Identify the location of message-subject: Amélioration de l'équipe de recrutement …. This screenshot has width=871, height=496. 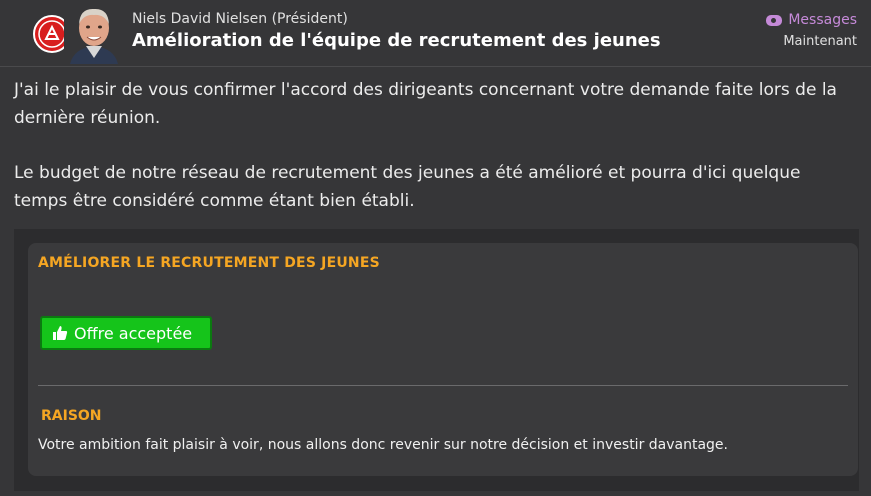
(396, 40).